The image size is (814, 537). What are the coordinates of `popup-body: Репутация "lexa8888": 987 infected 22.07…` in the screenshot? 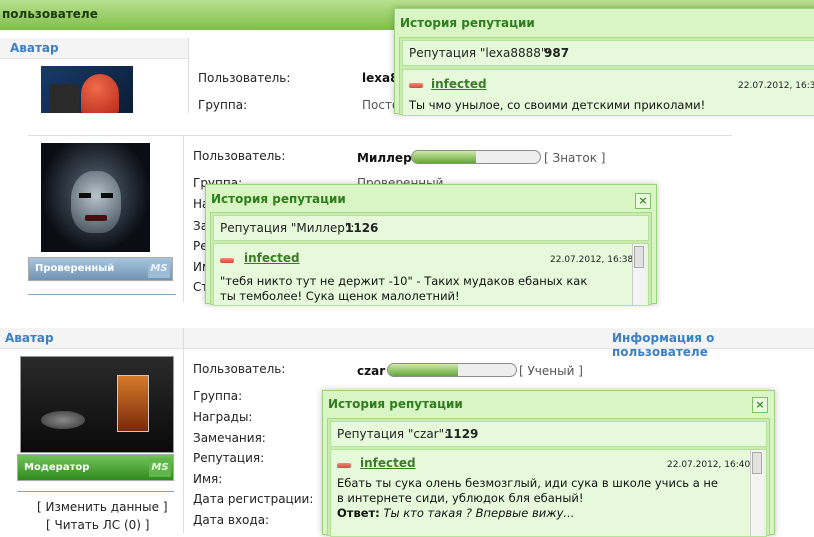 It's located at (606, 76).